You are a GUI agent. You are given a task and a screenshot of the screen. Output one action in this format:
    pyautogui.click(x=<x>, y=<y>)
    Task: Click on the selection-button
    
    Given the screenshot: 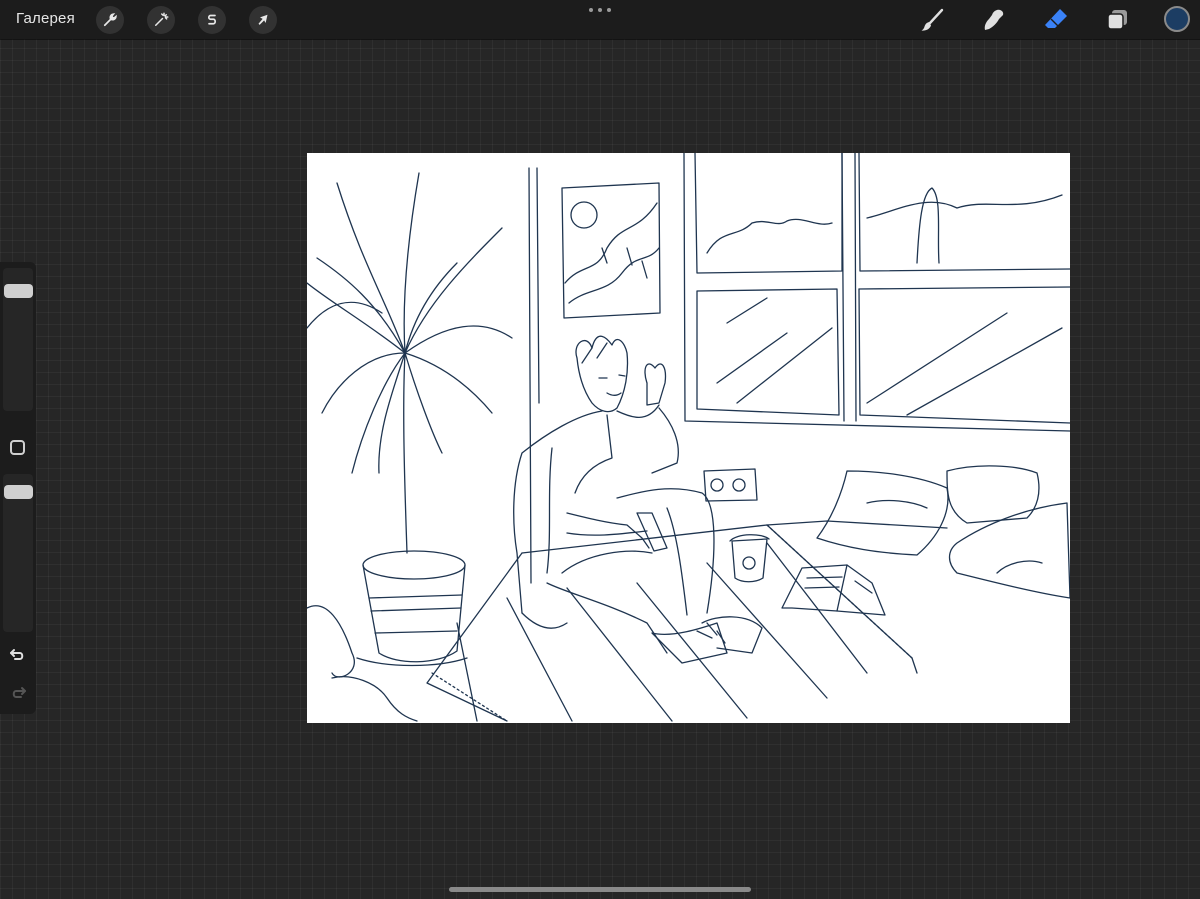 What is the action you would take?
    pyautogui.click(x=212, y=20)
    